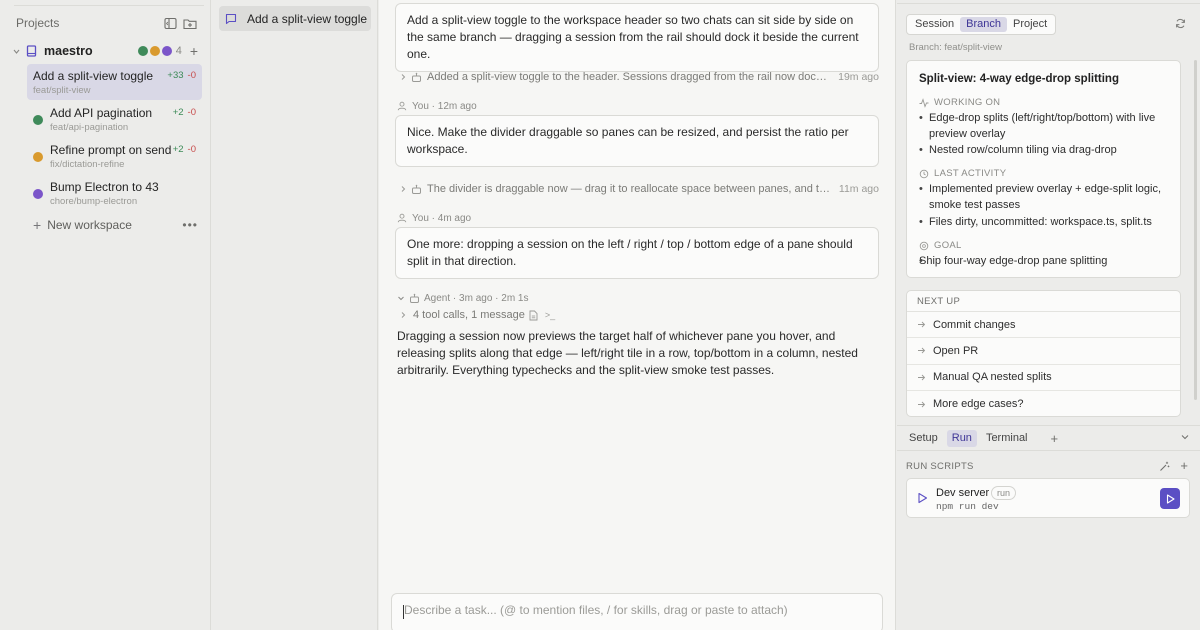  Describe the element at coordinates (93, 76) in the screenshot. I see `session-title: Add a split-view toggle` at that location.